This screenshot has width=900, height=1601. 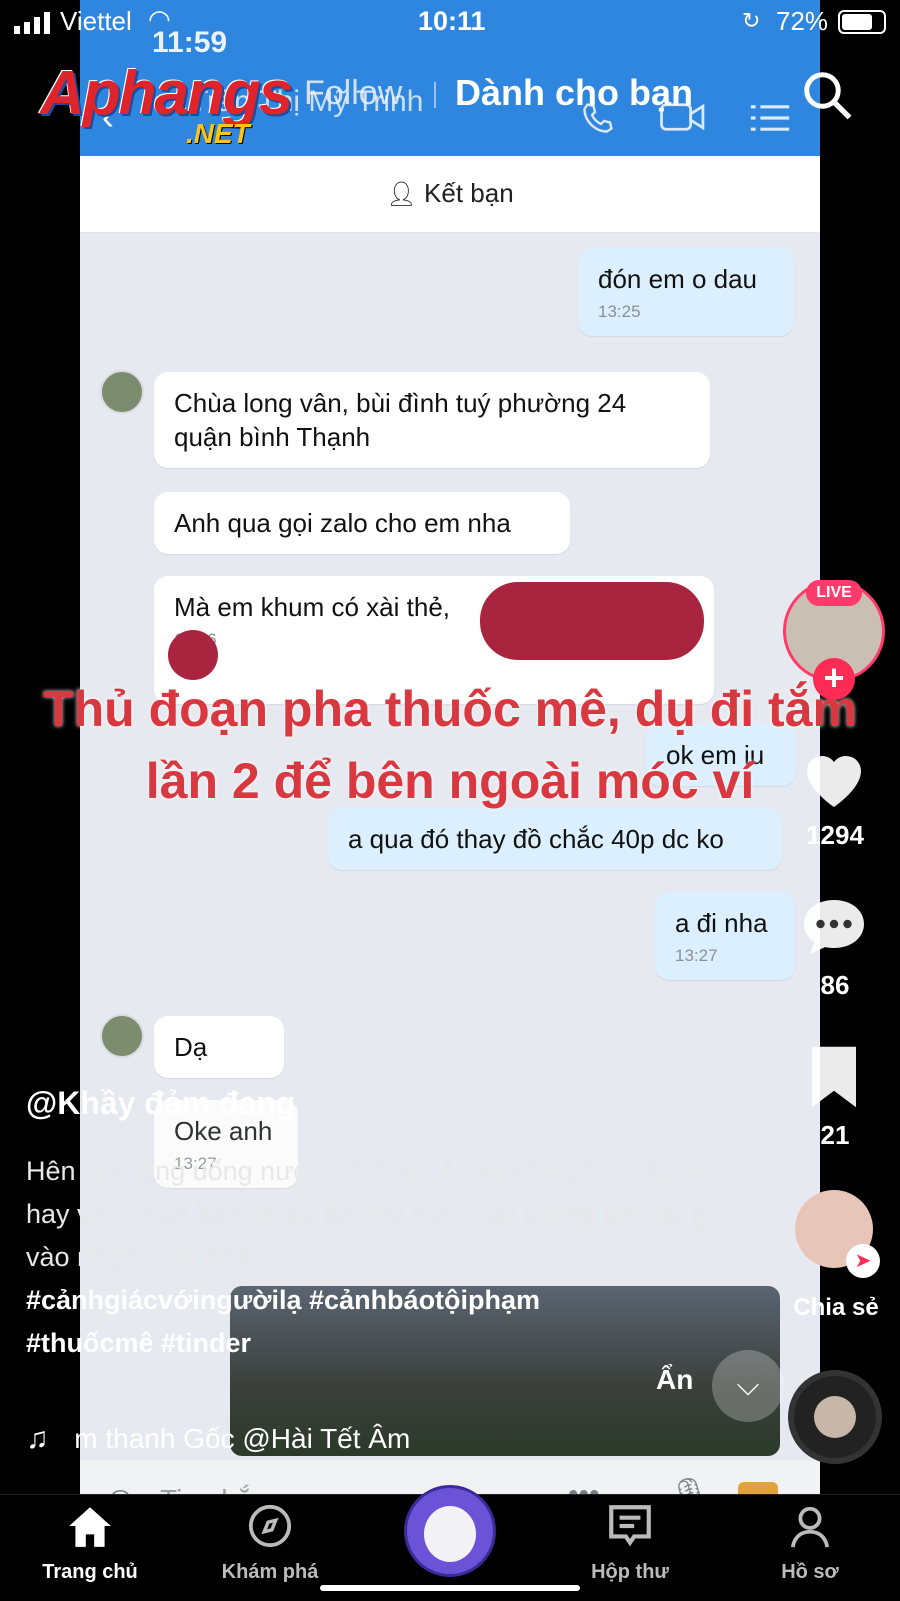 What do you see at coordinates (96, 21) in the screenshot?
I see `carrier-name: Viettel` at bounding box center [96, 21].